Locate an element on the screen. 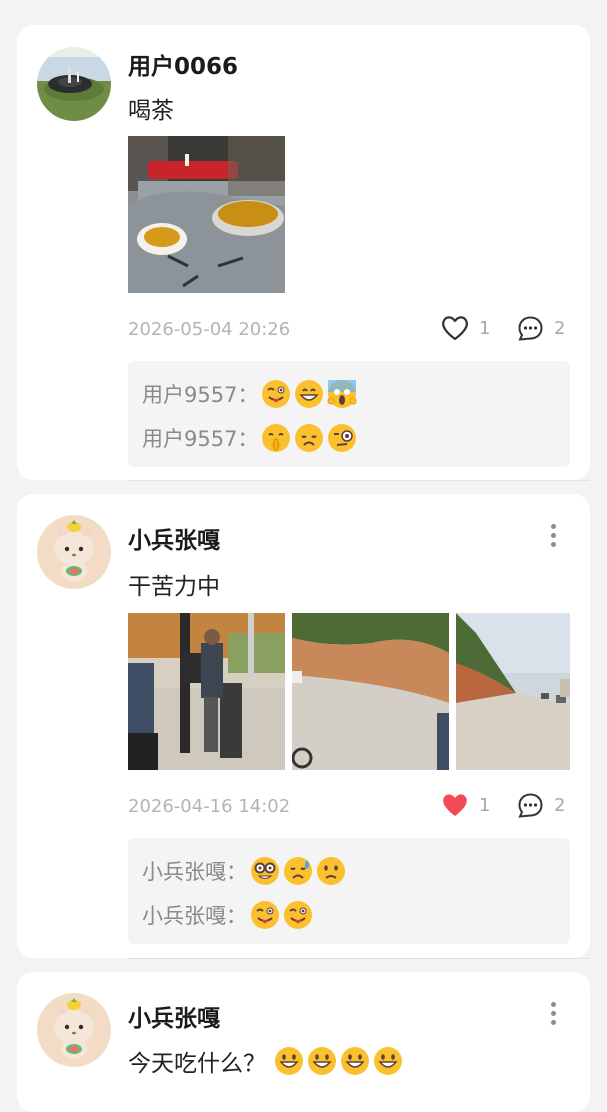 The height and width of the screenshot is (1112, 607). post-time: 2026-04-16 14:02 is located at coordinates (209, 806).